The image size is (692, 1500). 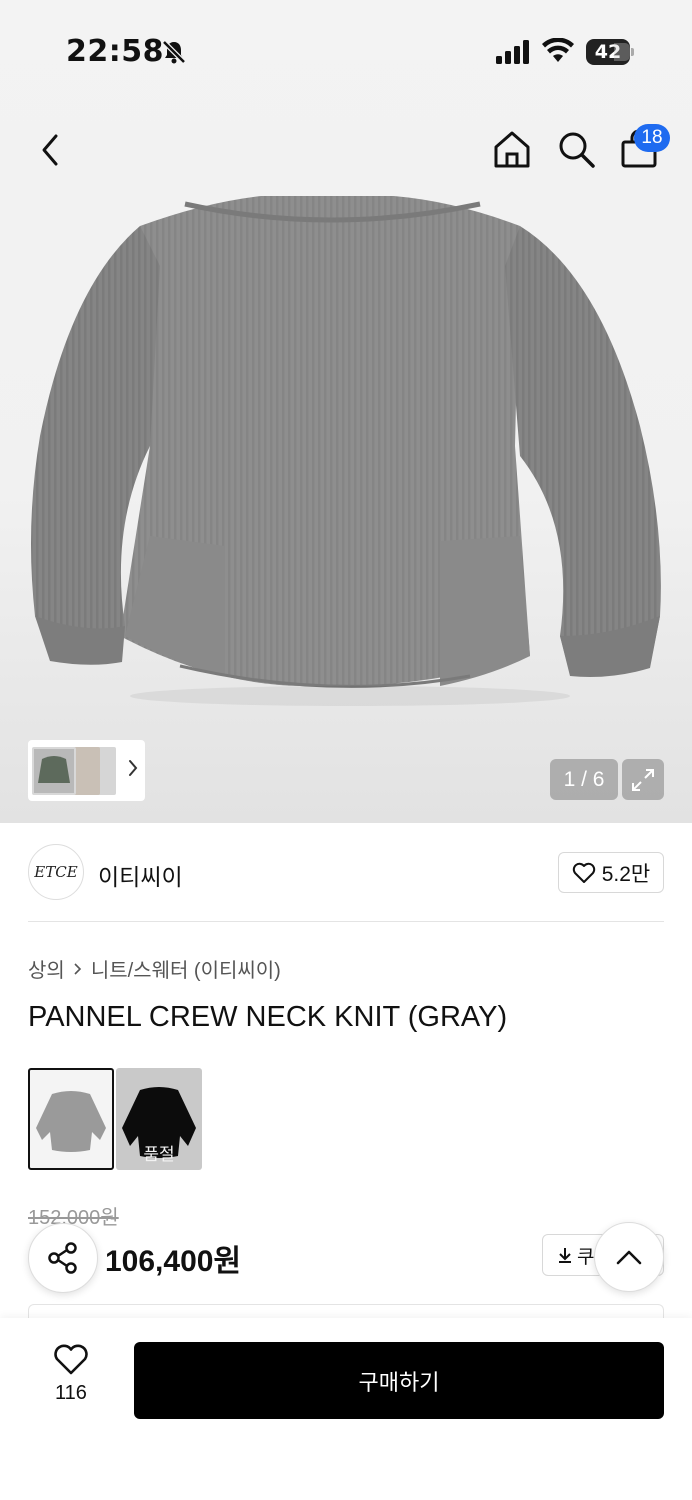 What do you see at coordinates (159, 1119) in the screenshot?
I see `color-option-black: 품절` at bounding box center [159, 1119].